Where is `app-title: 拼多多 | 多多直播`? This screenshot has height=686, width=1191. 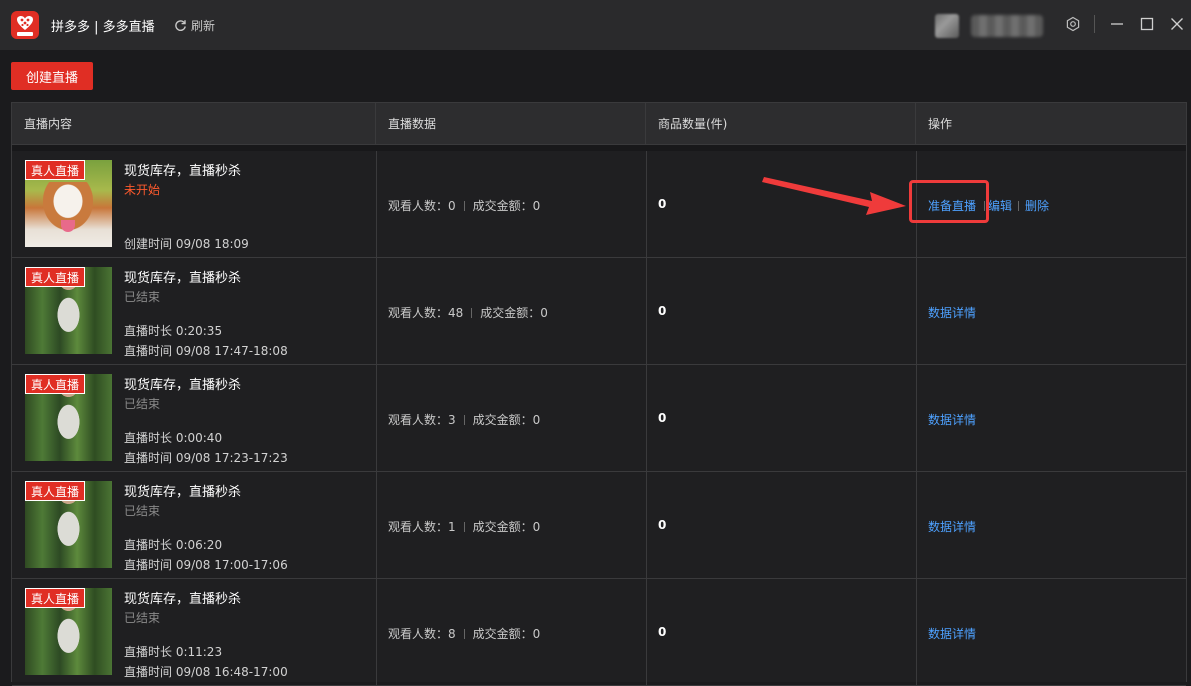
app-title: 拼多多 | 多多直播 is located at coordinates (103, 27).